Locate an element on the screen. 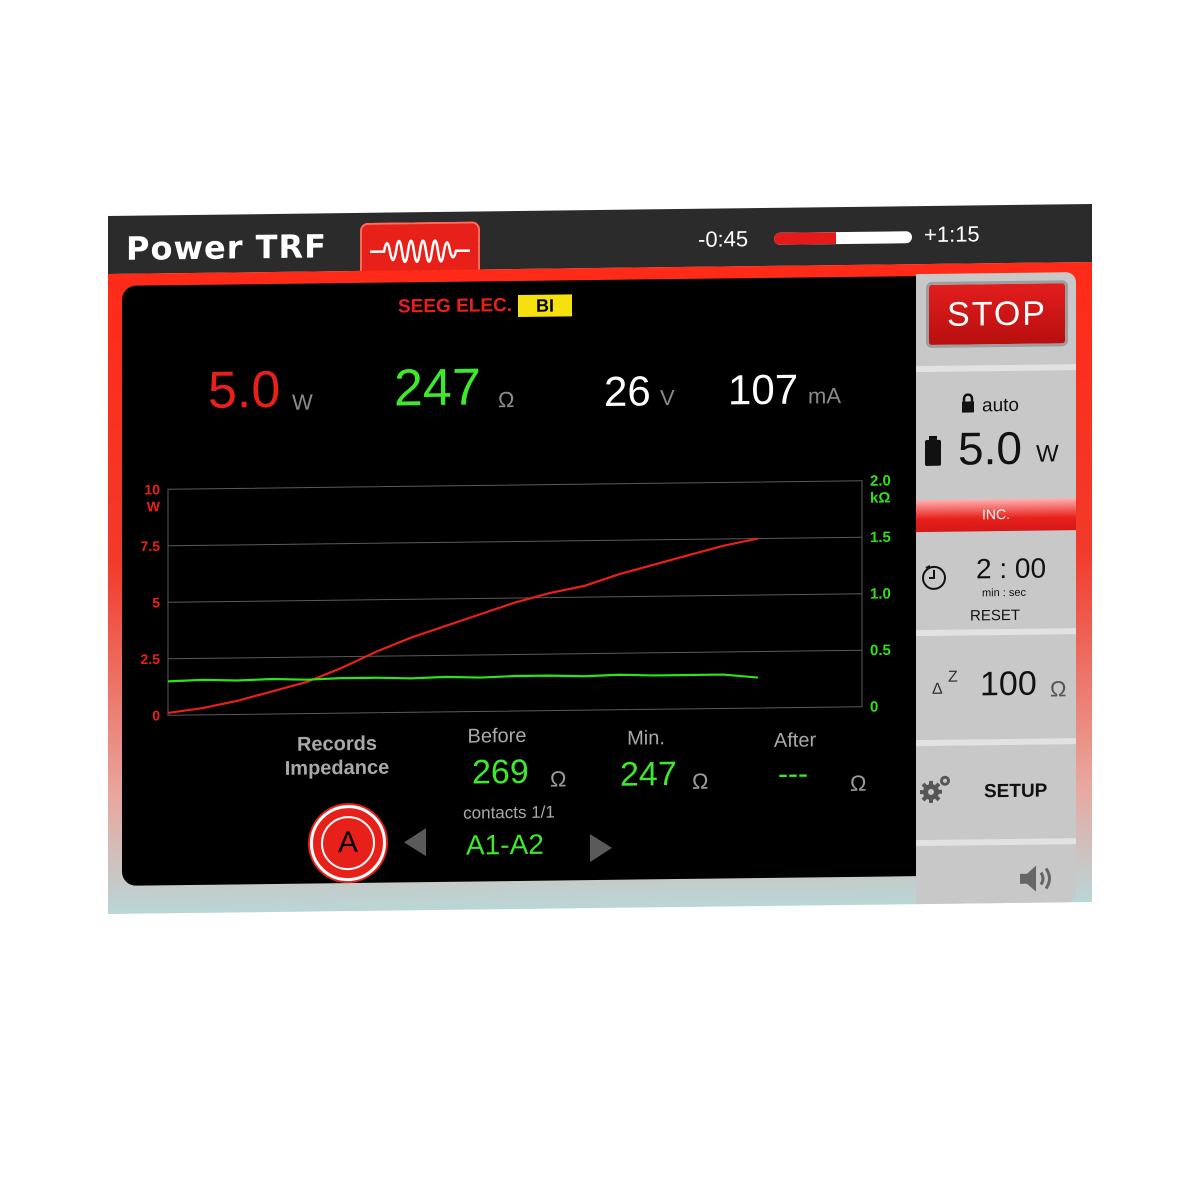 The width and height of the screenshot is (1200, 1200). threshold-value: 100 is located at coordinates (1008, 685).